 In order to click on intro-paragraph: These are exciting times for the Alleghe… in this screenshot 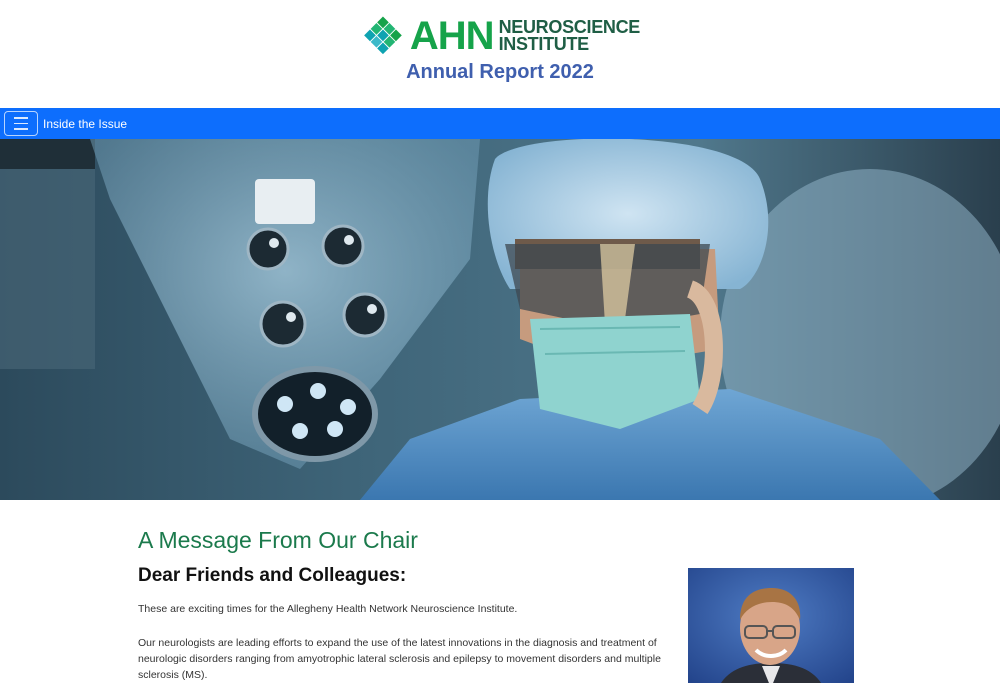, I will do `click(328, 609)`.